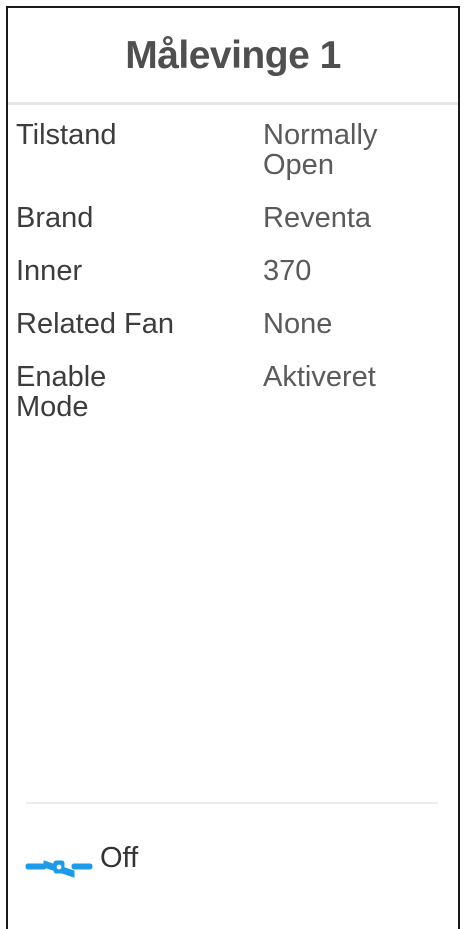  Describe the element at coordinates (319, 377) in the screenshot. I see `enable-mode-value: Aktiveret` at that location.